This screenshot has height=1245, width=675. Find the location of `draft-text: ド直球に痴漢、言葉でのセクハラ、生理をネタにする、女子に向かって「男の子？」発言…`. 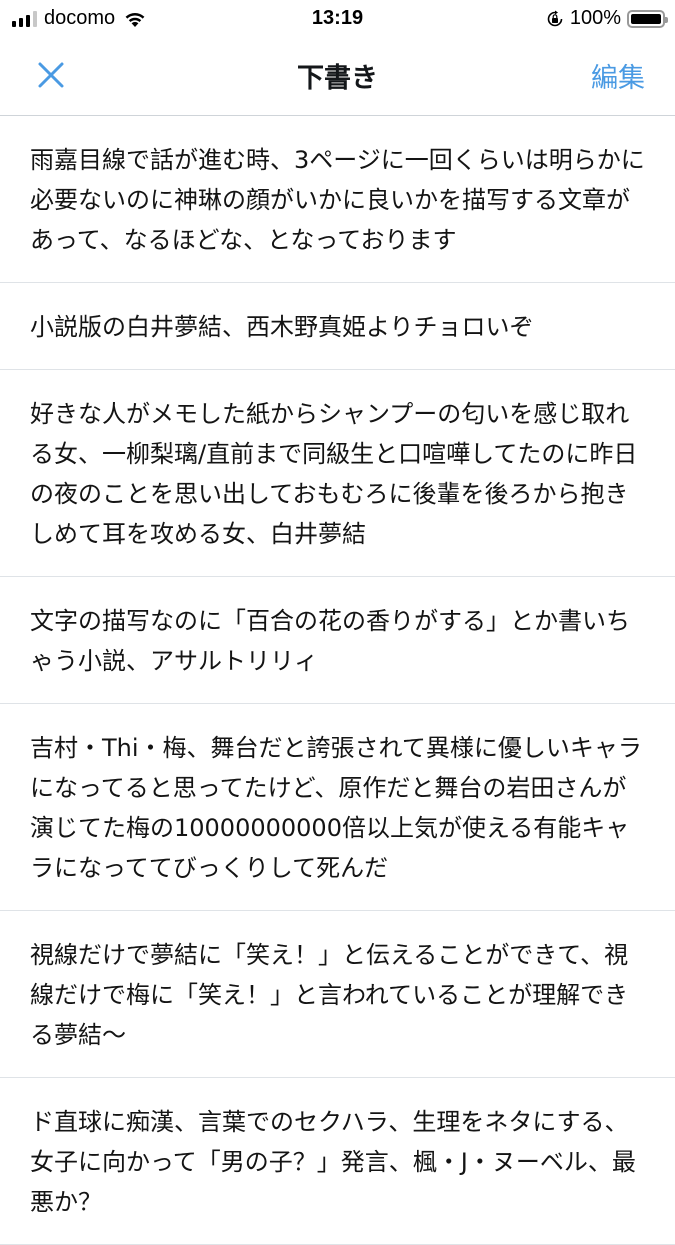

draft-text: ド直球に痴漢、言葉でのセクハラ、生理をネタにする、女子に向かって「男の子？」発言… is located at coordinates (333, 1162).